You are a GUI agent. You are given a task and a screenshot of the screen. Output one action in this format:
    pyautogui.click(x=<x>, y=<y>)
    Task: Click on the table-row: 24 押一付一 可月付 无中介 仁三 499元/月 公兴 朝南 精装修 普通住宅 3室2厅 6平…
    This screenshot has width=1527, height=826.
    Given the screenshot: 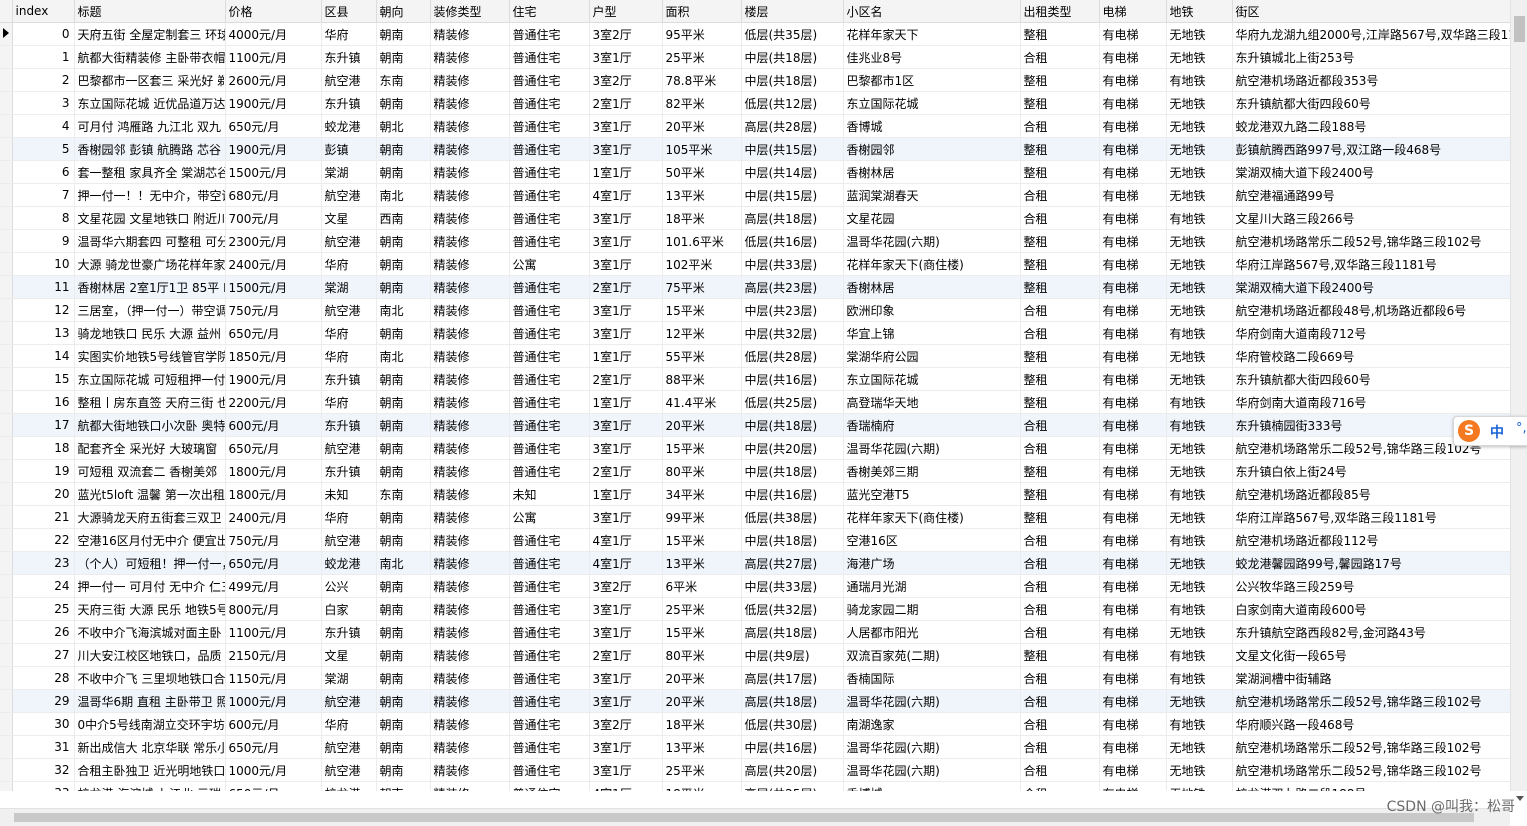 What is the action you would take?
    pyautogui.click(x=755, y=586)
    